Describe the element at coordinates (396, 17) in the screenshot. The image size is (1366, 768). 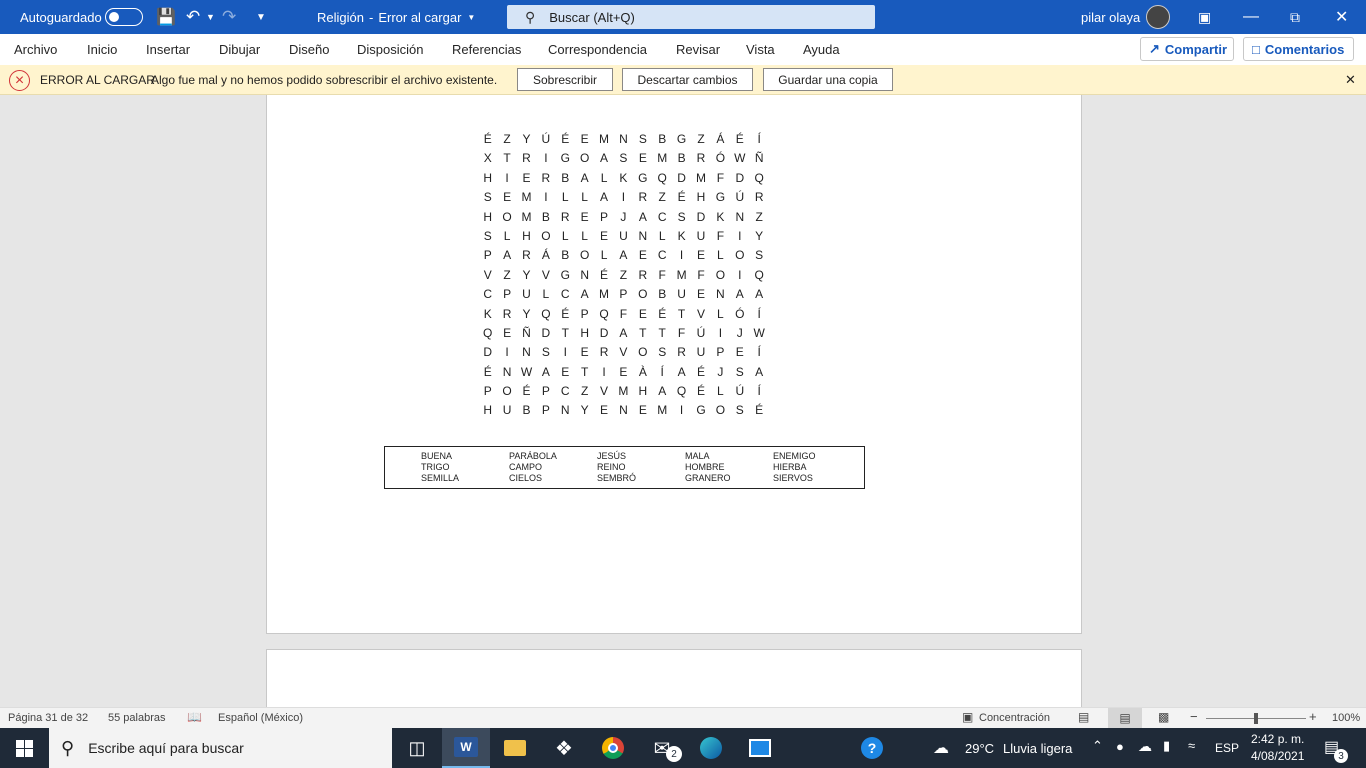
I see `document-title: Religión - Error al cargar ▼` at that location.